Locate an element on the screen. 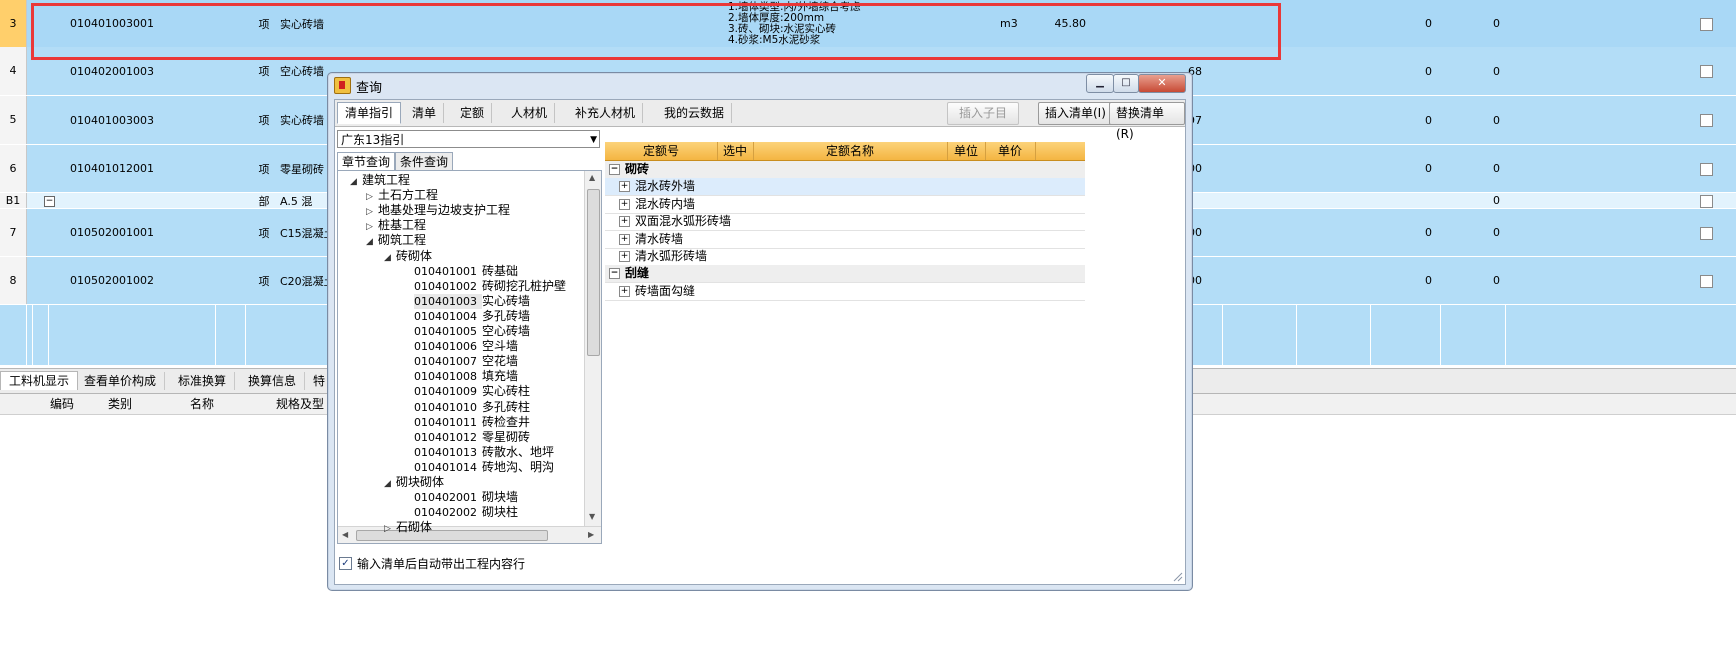 This screenshot has height=646, width=1736. tree-node: ▷ 土石方工程 is located at coordinates (402, 195).